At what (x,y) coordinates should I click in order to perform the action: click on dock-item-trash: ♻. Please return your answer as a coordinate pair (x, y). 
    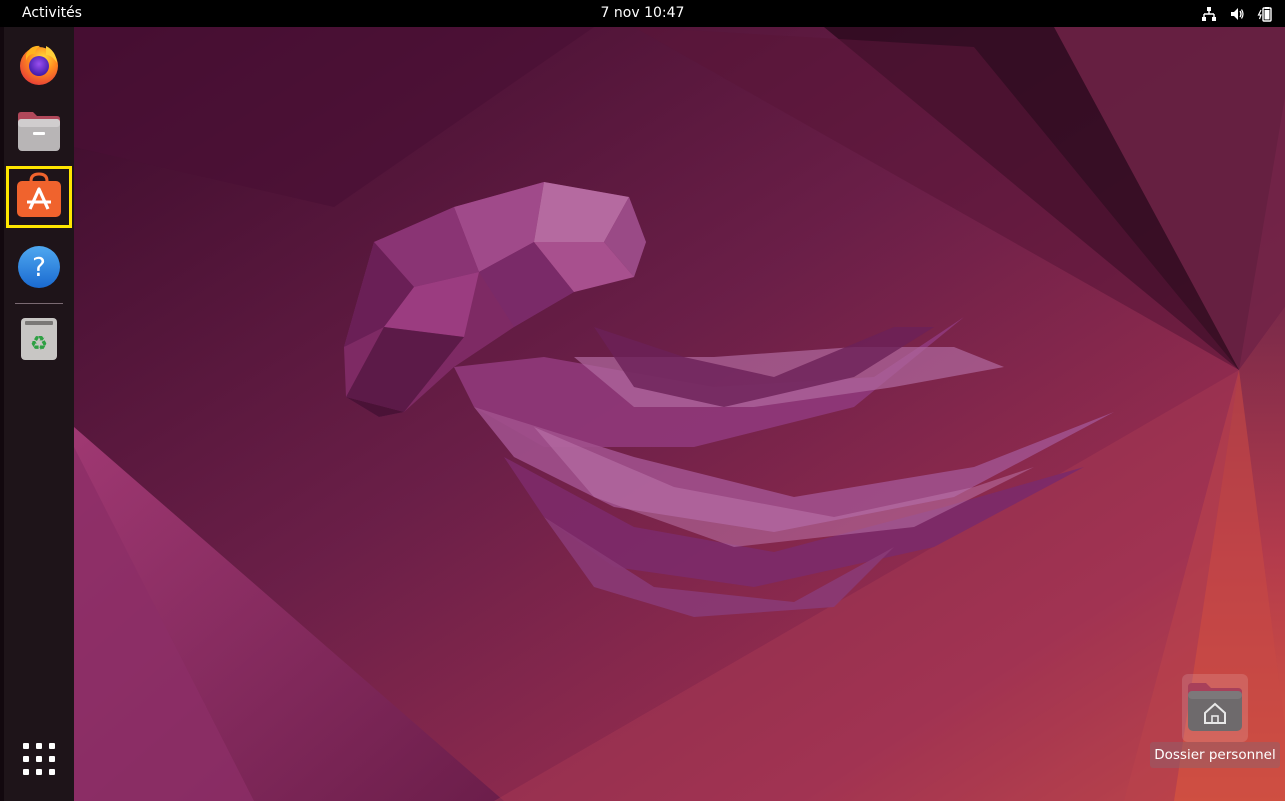
    Looking at the image, I should click on (39, 341).